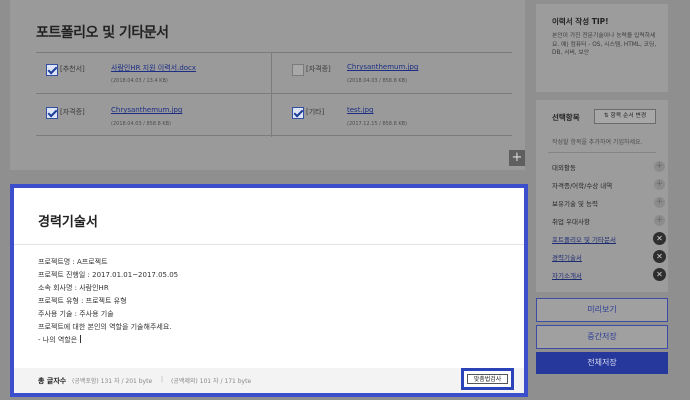 This screenshot has height=400, width=690. I want to click on spell-check-highlight: 맞춤법검사, so click(487, 379).